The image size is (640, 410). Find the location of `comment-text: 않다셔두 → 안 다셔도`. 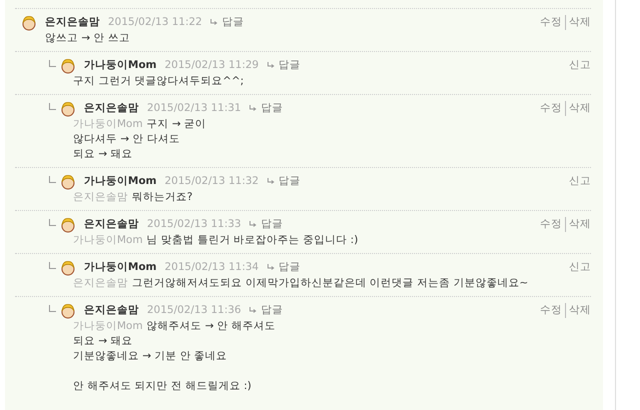

comment-text: 않다셔두 → 안 다셔도 is located at coordinates (126, 139).